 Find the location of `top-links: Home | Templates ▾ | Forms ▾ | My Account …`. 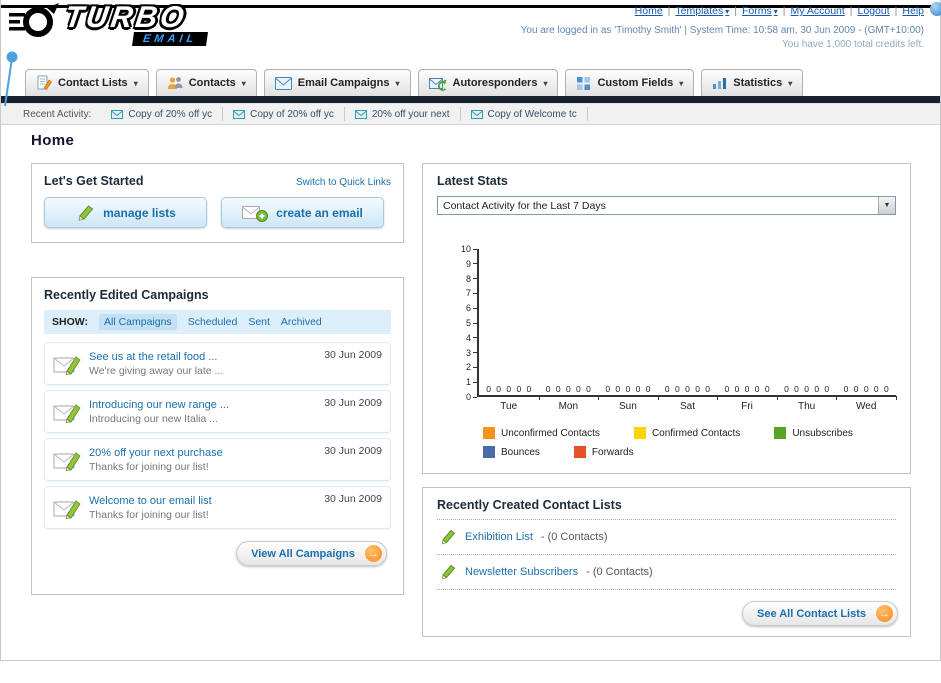

top-links: Home | Templates ▾ | Forms ▾ | My Account … is located at coordinates (722, 11).